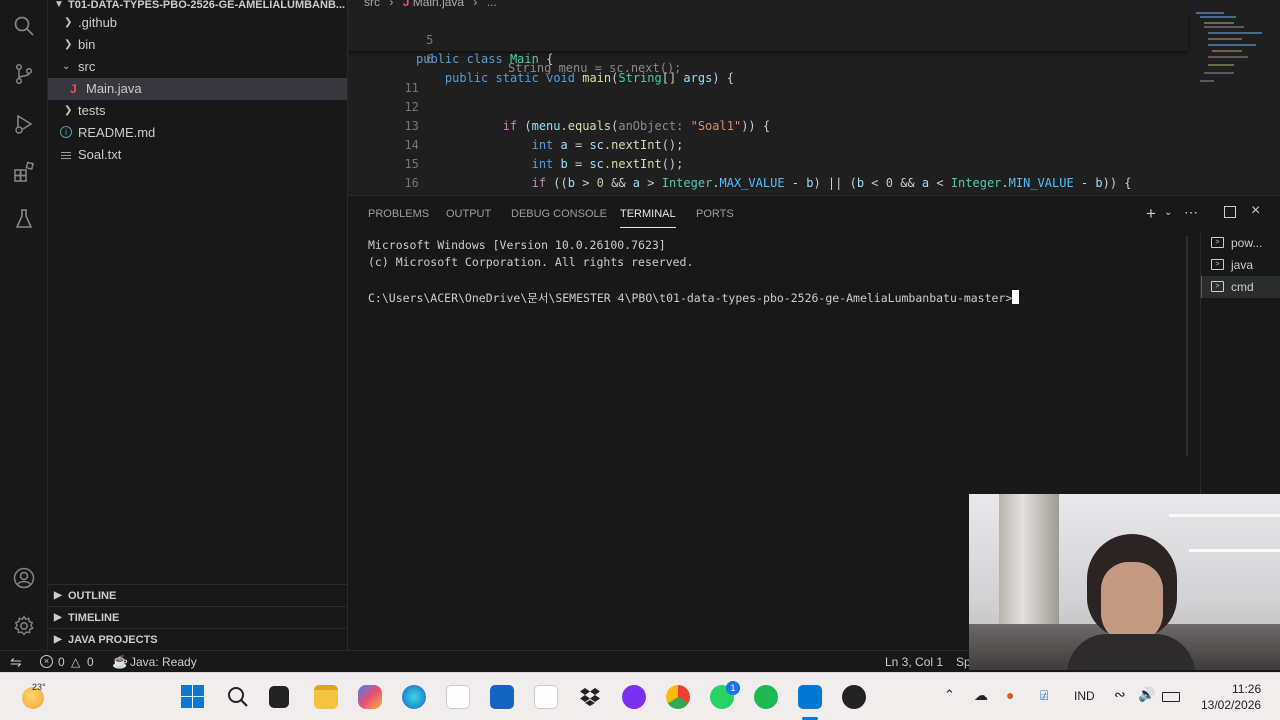  Describe the element at coordinates (372, 4) in the screenshot. I see `breadcrumb-src: src` at that location.